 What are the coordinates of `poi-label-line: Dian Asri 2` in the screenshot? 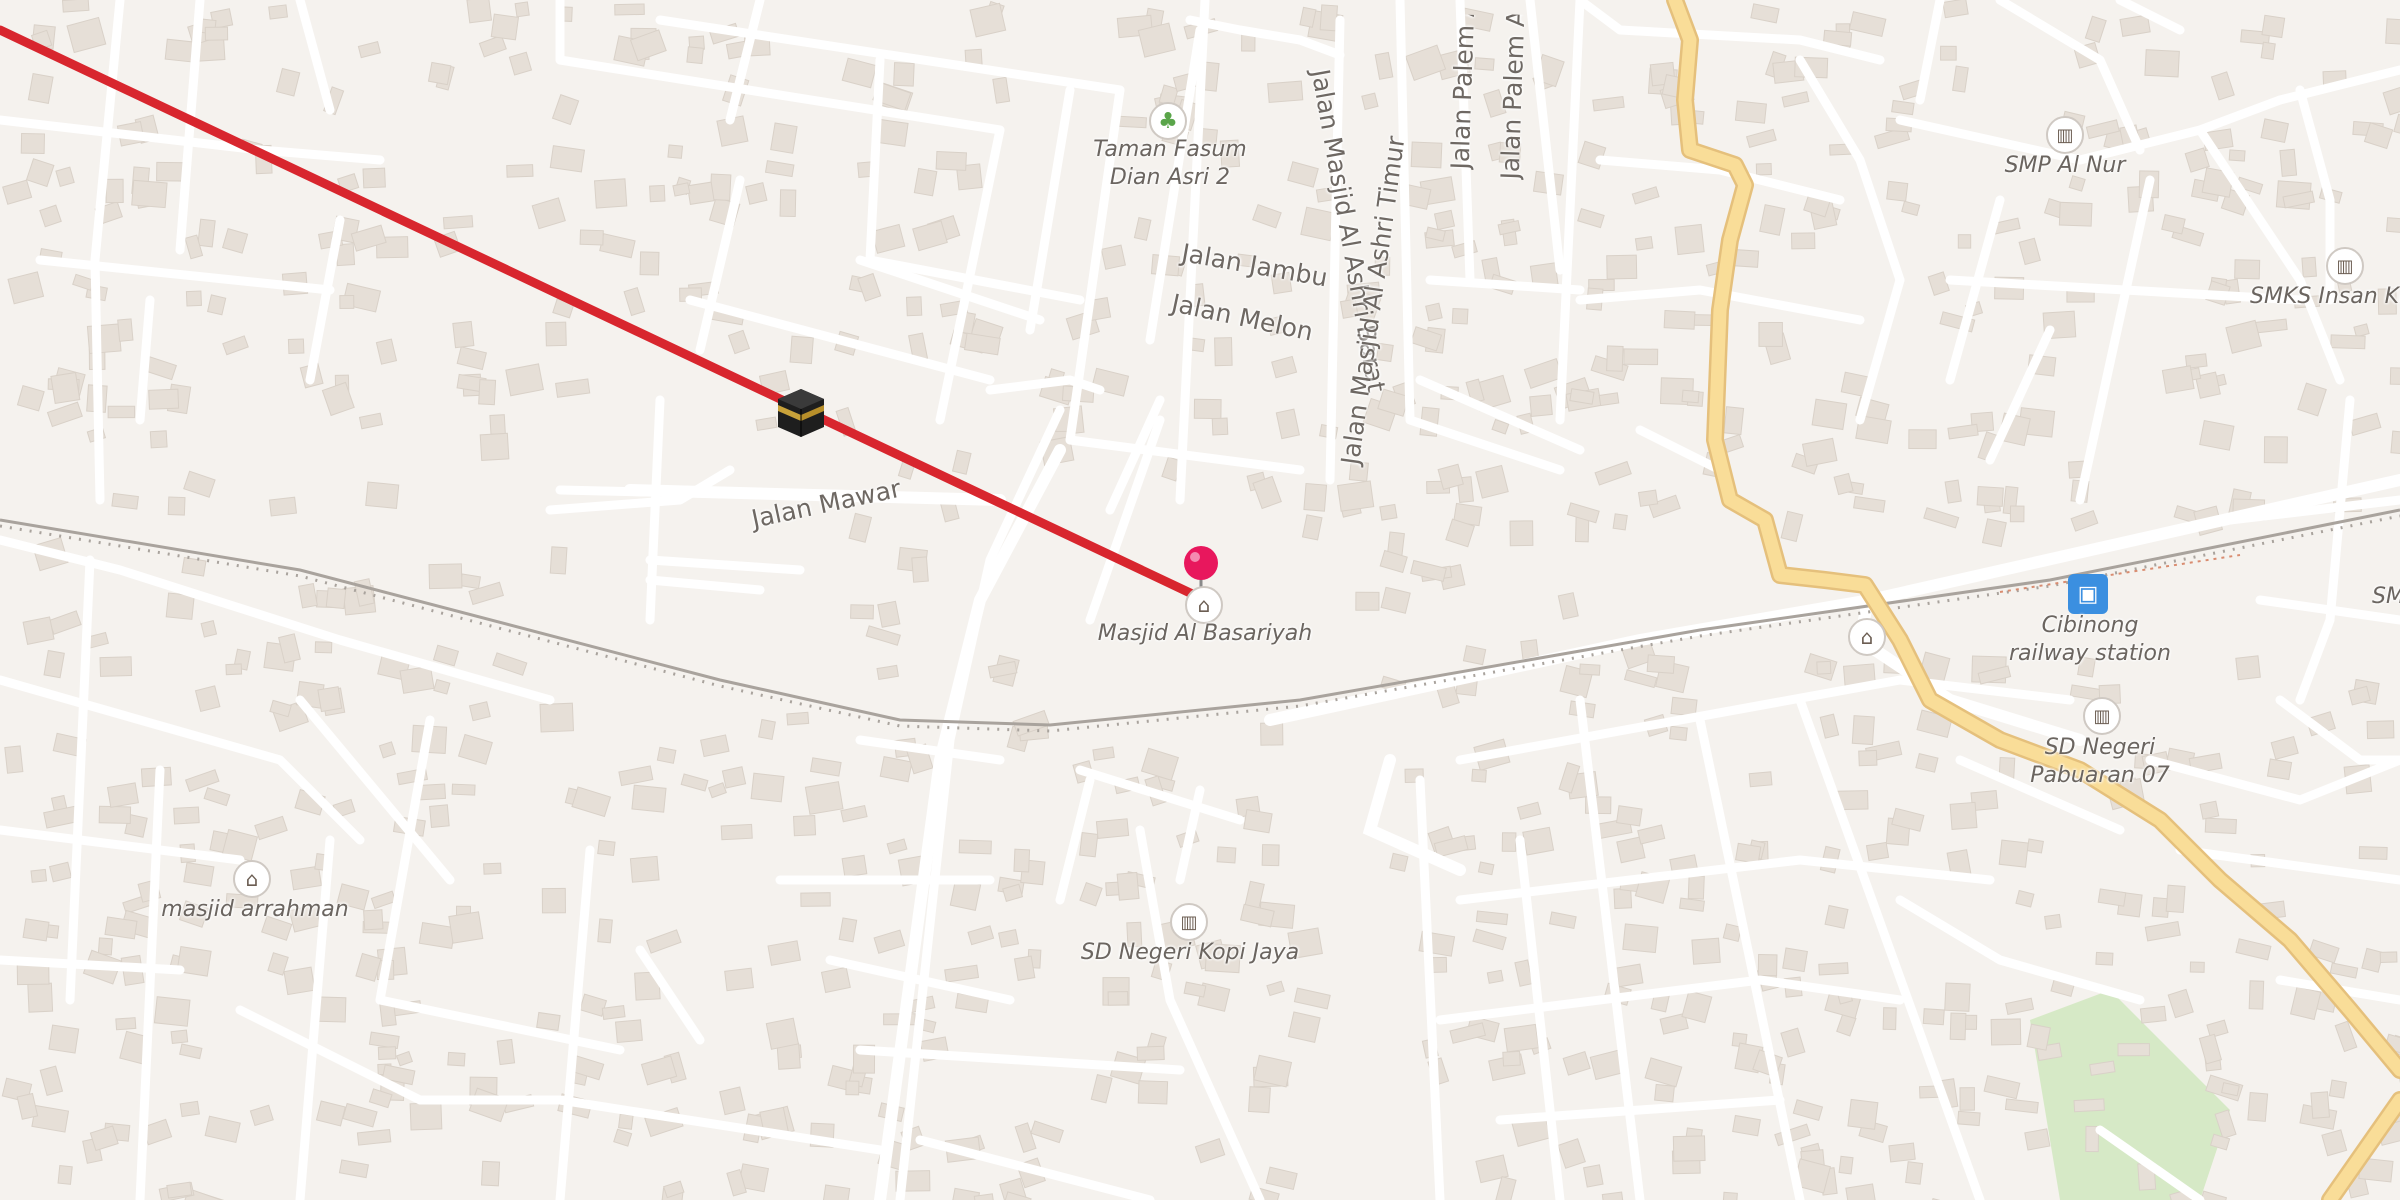 It's located at (1170, 177).